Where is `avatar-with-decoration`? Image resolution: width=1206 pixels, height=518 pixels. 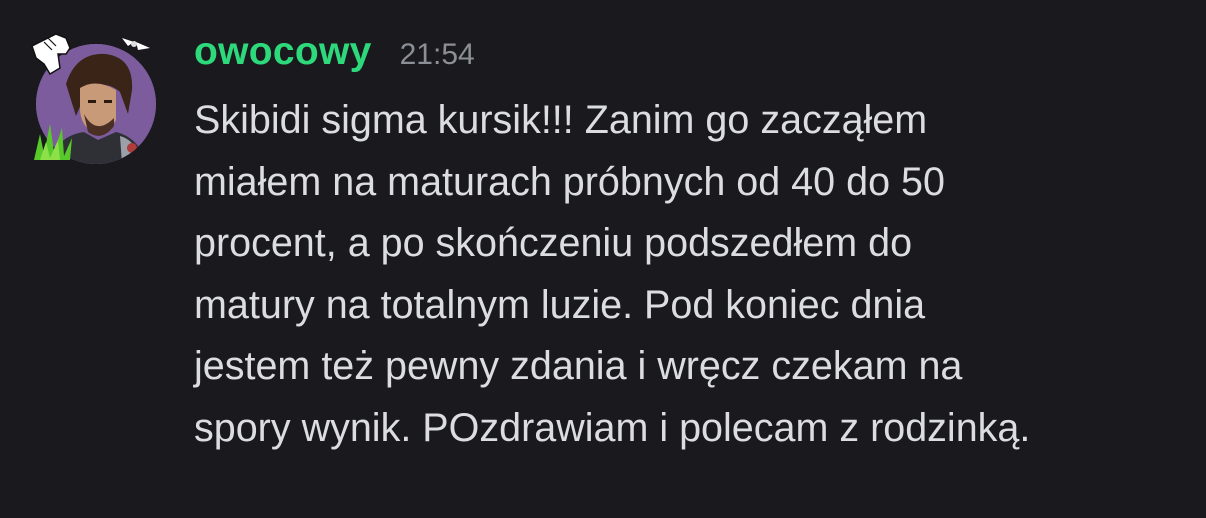 avatar-with-decoration is located at coordinates (96, 94).